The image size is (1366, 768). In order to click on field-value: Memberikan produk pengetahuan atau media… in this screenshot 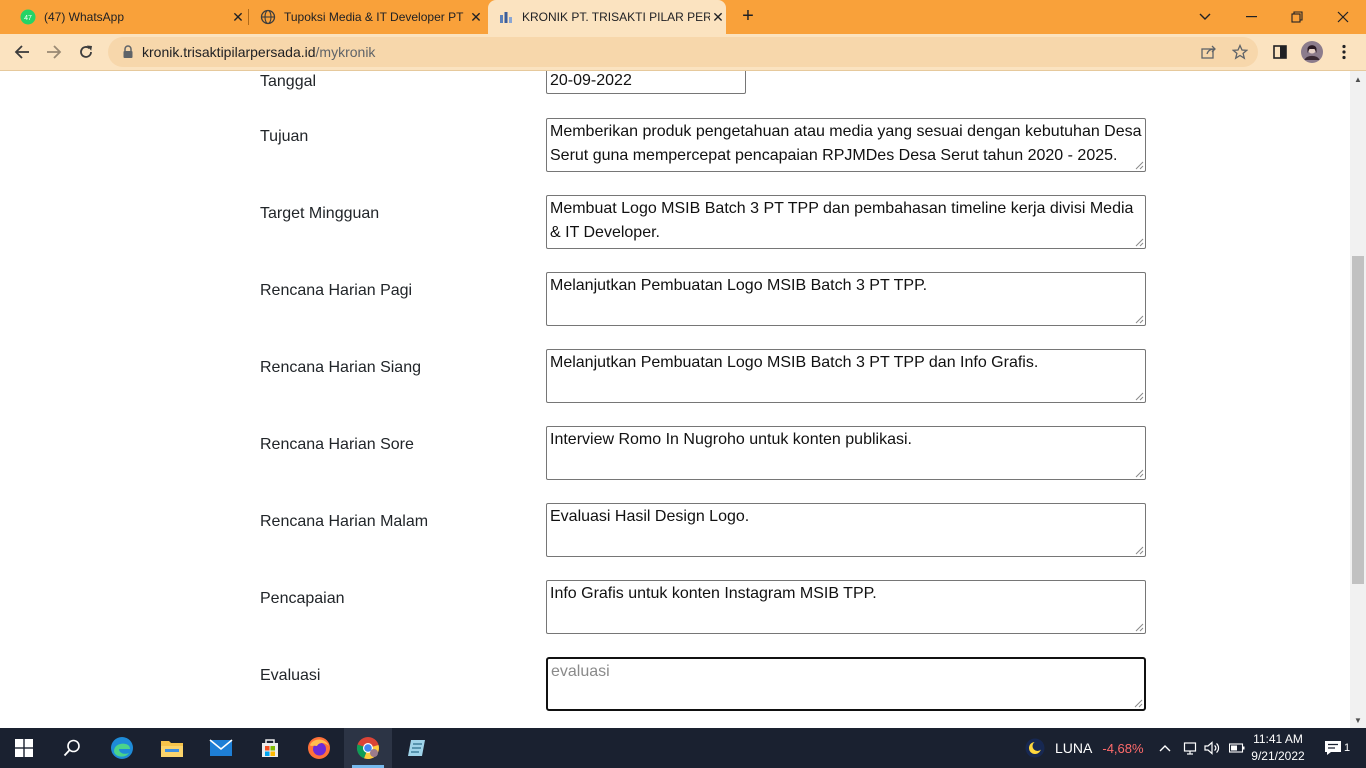, I will do `click(846, 143)`.